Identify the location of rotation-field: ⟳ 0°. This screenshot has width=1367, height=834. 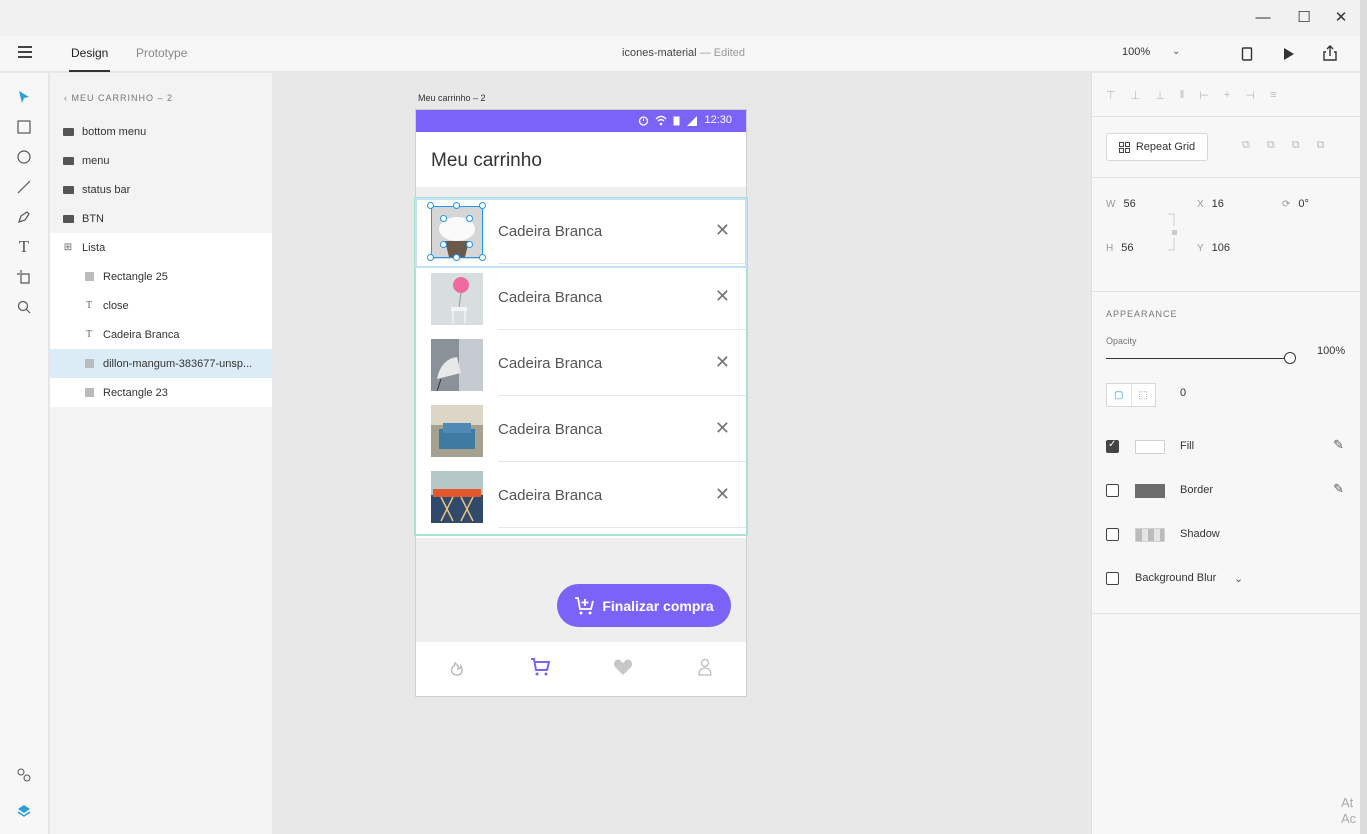
(1295, 204).